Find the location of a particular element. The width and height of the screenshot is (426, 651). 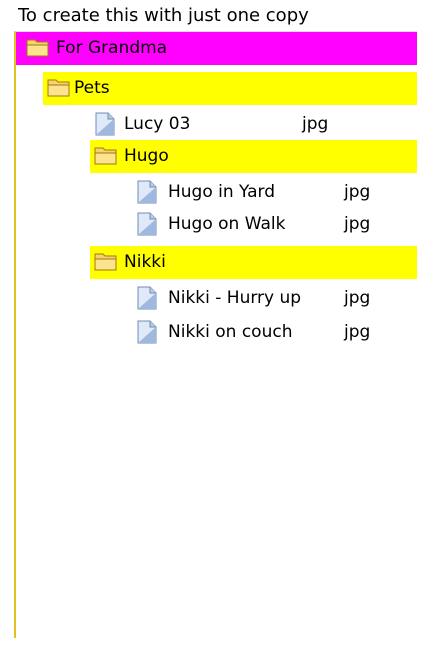

tree-item-nikki-on-couch: Nikki on couch jpg is located at coordinates (262, 332).